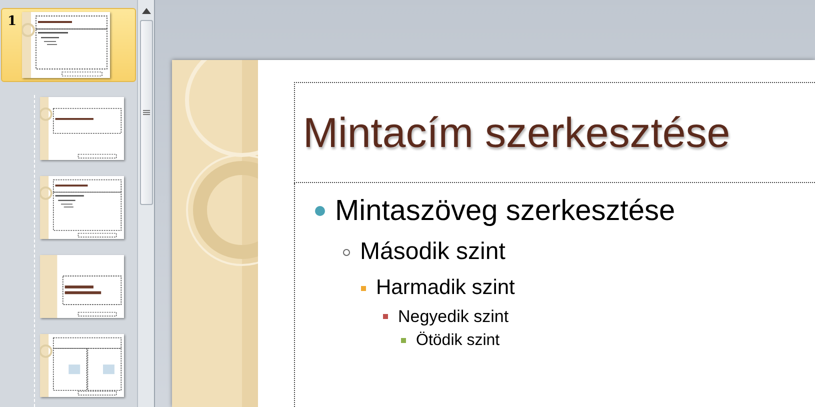  I want to click on slide-number: 1, so click(12, 22).